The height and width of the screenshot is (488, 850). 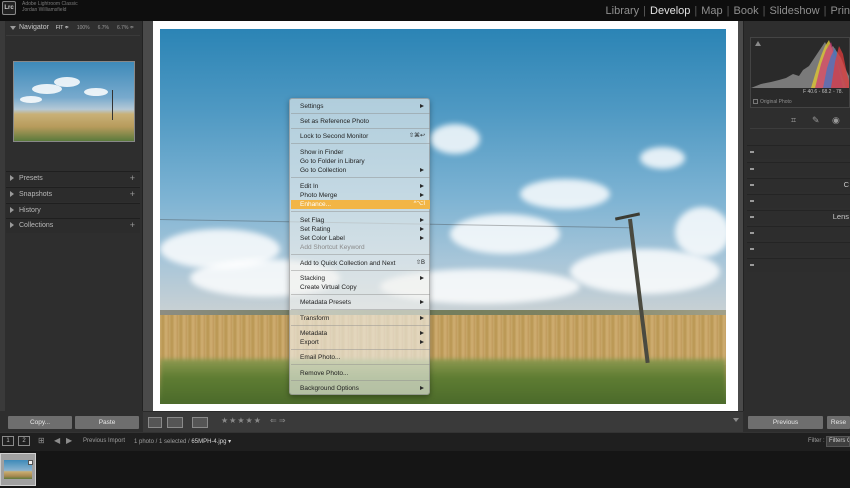 What do you see at coordinates (103, 28) in the screenshot?
I see `zoom-level: 6.7%` at bounding box center [103, 28].